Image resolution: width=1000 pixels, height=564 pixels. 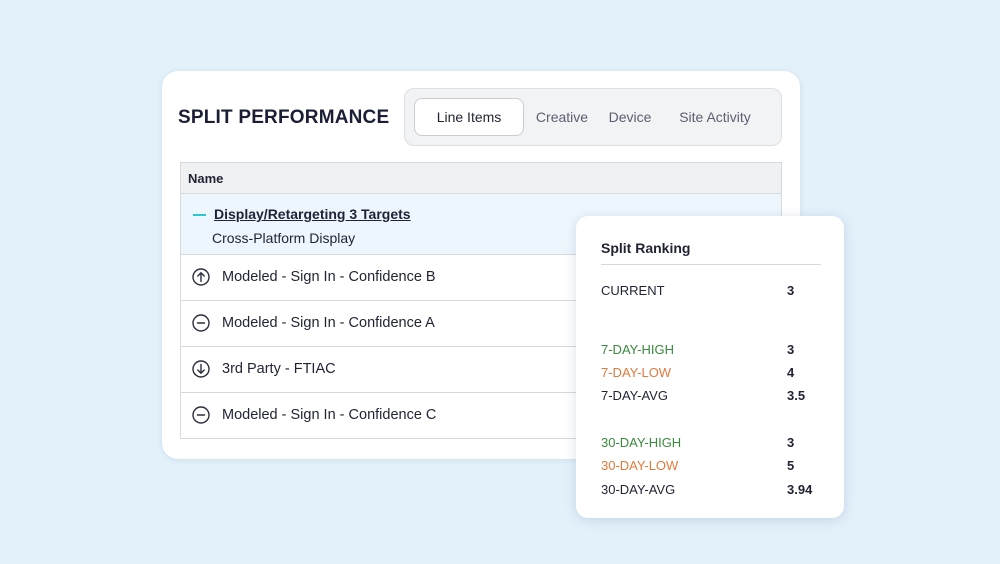 What do you see at coordinates (715, 117) in the screenshot?
I see `tab-site-activity: Site Activity` at bounding box center [715, 117].